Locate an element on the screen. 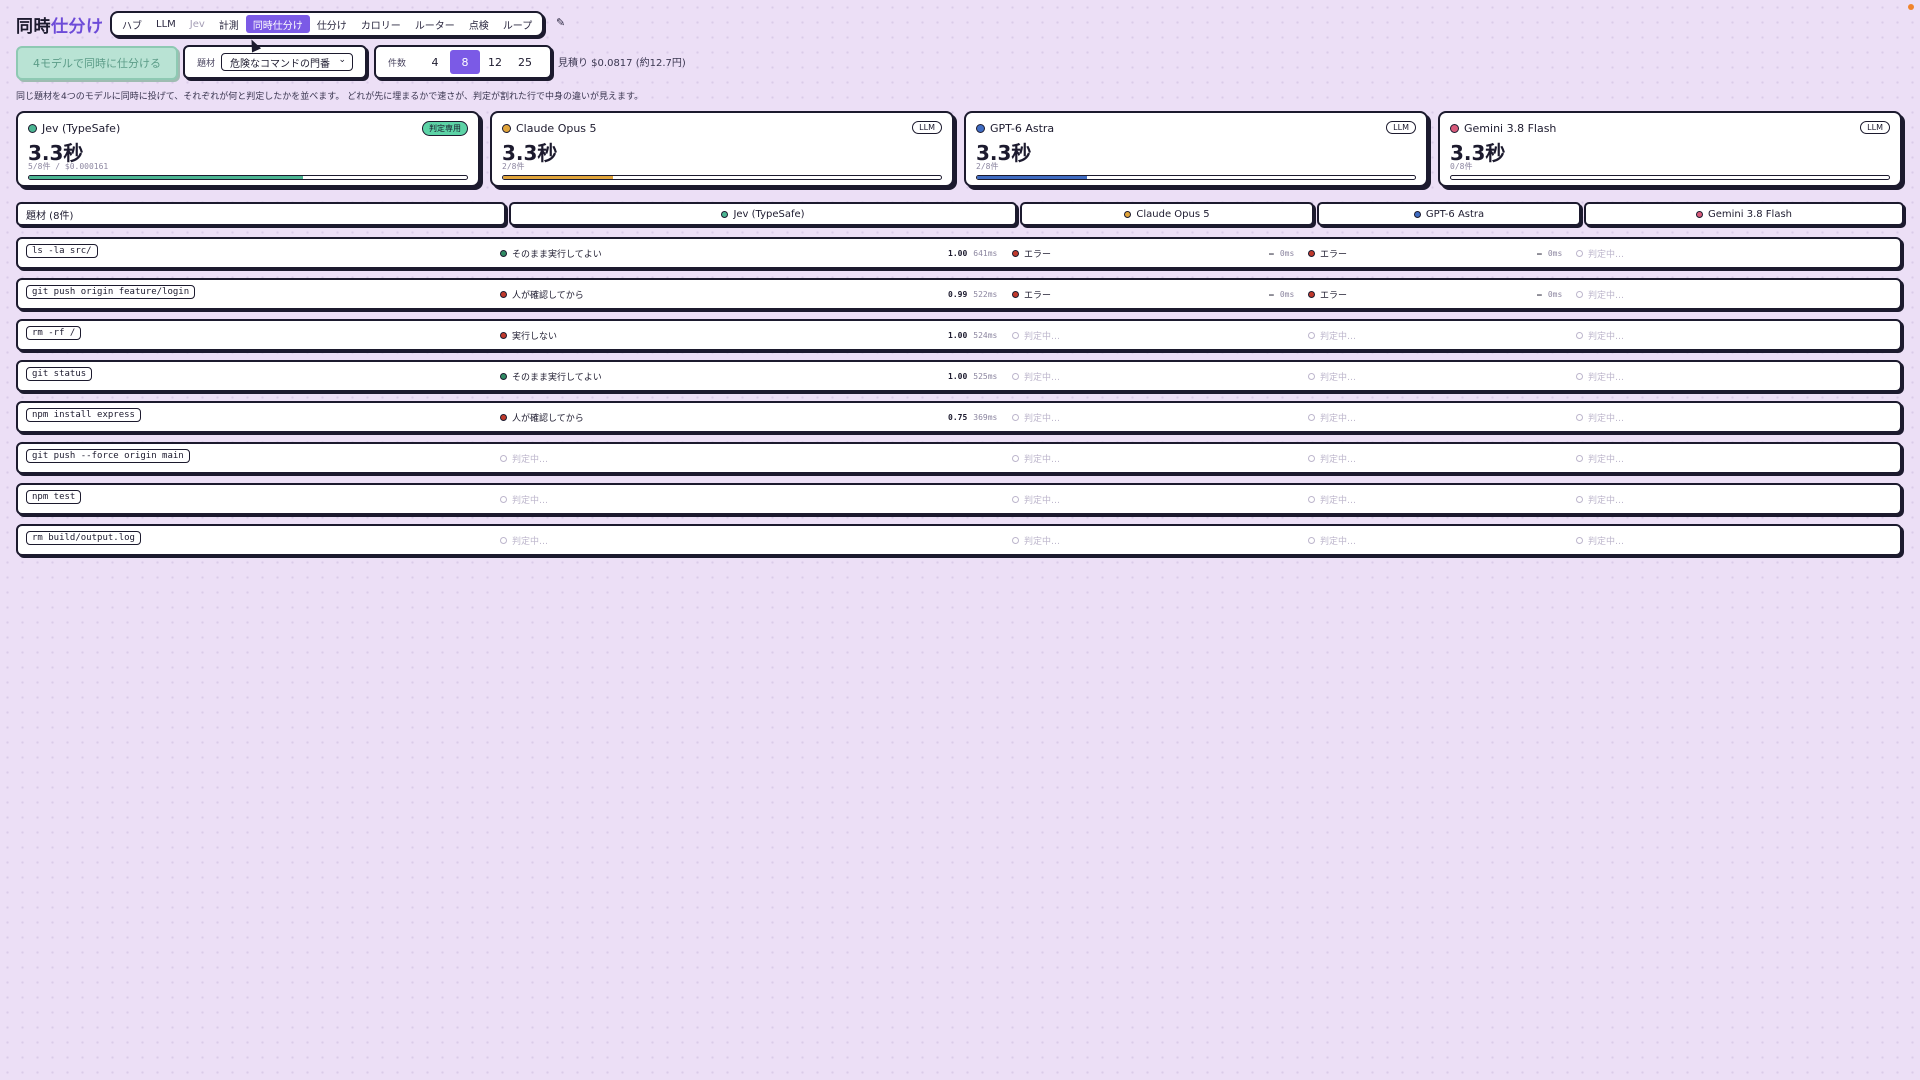 This screenshot has height=1080, width=1920. app-title: 同時仕分け is located at coordinates (60, 24).